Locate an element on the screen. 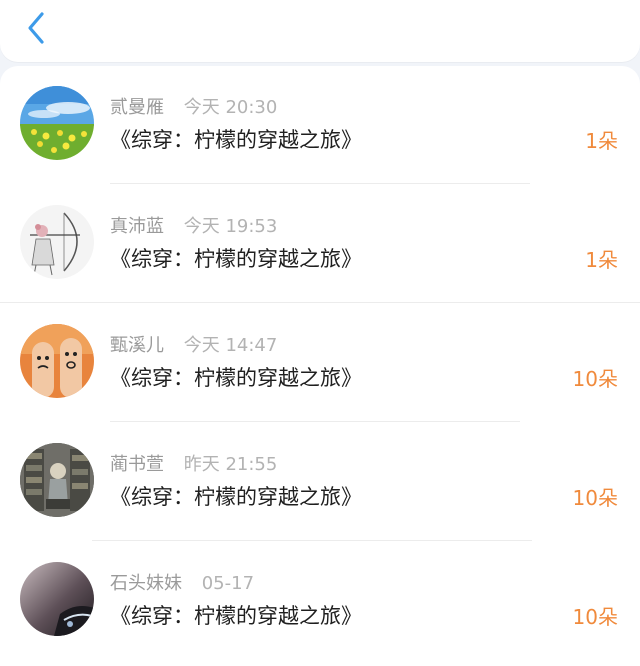  archer-girl-avatar is located at coordinates (57, 242).